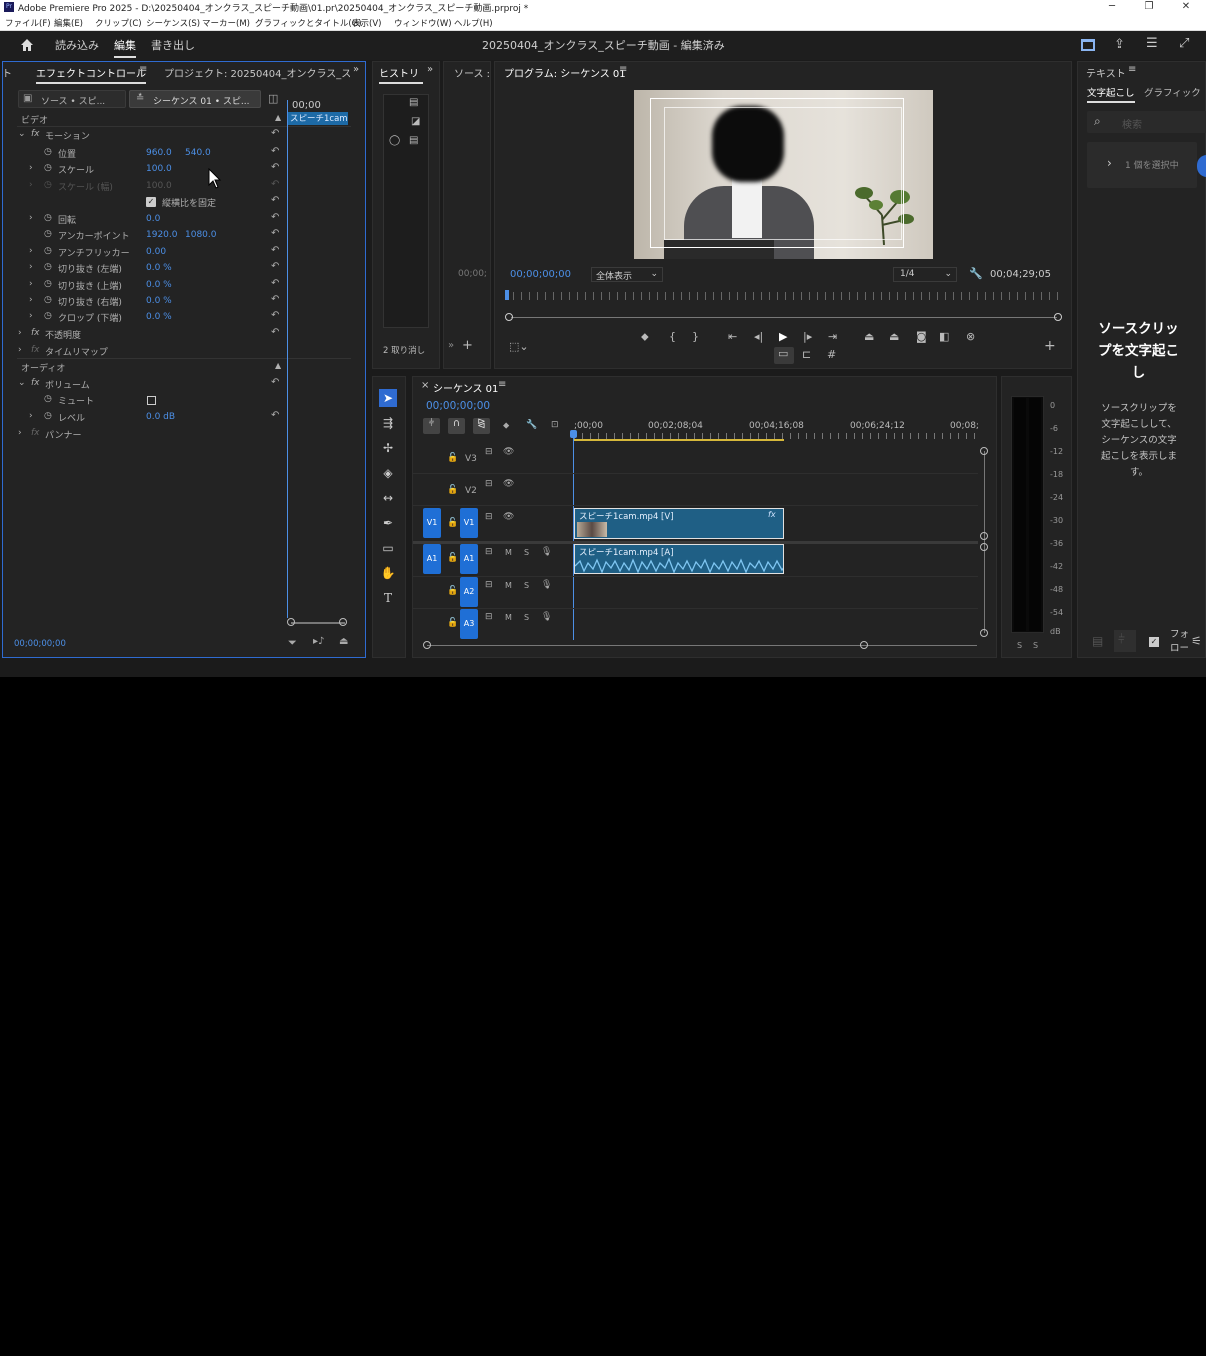 This screenshot has height=1356, width=1206. I want to click on tab-graphics: グラフィック, so click(1172, 92).